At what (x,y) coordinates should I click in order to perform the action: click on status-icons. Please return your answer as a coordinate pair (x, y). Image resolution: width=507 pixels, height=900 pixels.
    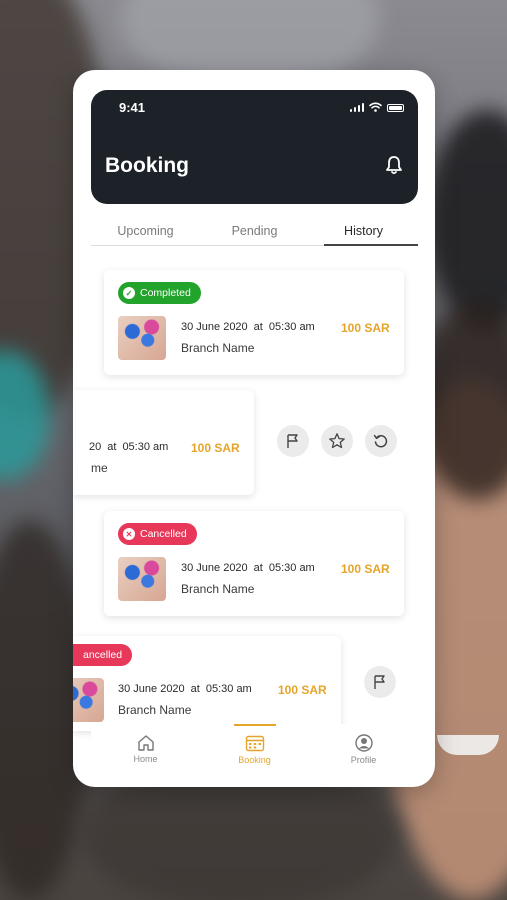
    Looking at the image, I should click on (376, 107).